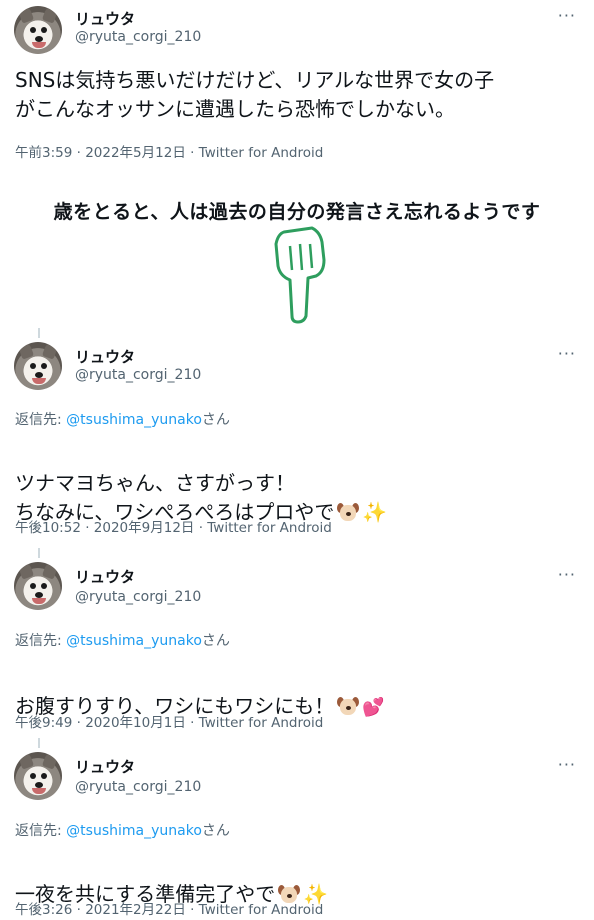  Describe the element at coordinates (201, 483) in the screenshot. I see `tweet-text: ツナマヨちゃん、さすがっす！ ちなみに、ワシぺろぺろはプロやで ✨` at that location.